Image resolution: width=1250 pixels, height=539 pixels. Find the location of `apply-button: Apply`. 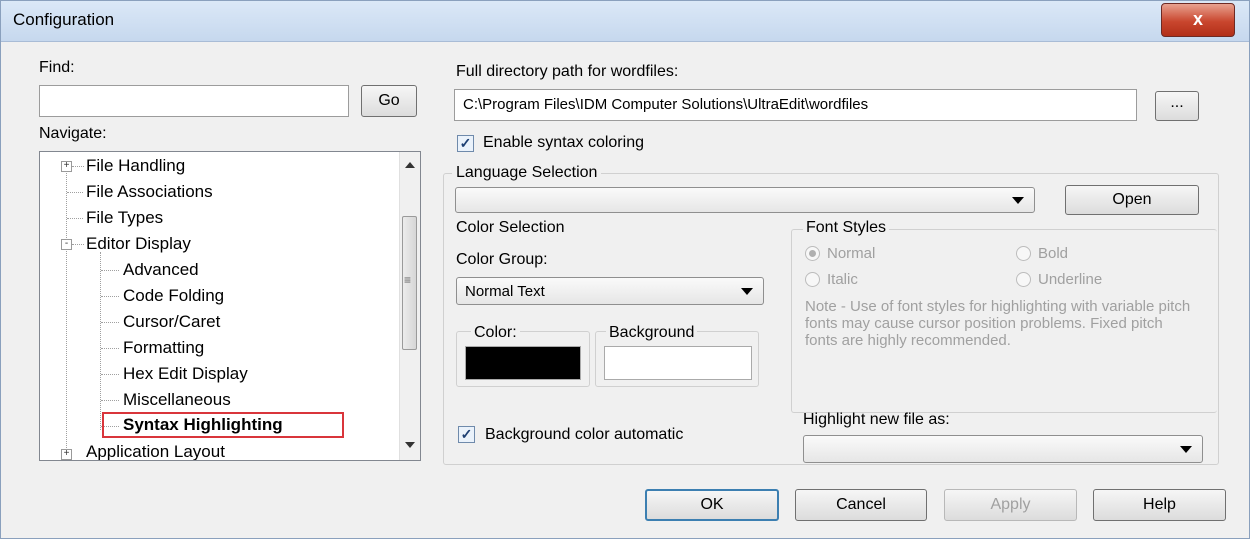

apply-button: Apply is located at coordinates (1010, 505).